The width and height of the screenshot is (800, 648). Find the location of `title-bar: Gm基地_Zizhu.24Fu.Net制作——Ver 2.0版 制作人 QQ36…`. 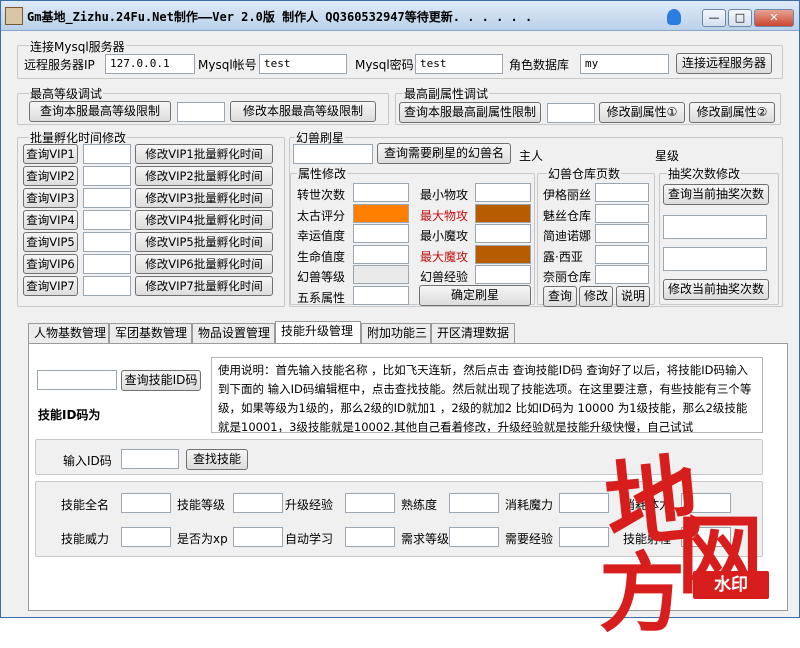

title-bar: Gm基地_Zizhu.24Fu.Net制作——Ver 2.0版 制作人 QQ36… is located at coordinates (400, 16).